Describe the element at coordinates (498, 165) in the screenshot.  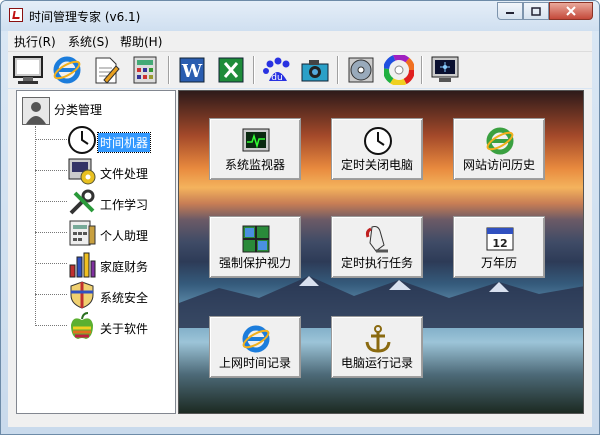
I see `web-history-label: 网站访问历史` at that location.